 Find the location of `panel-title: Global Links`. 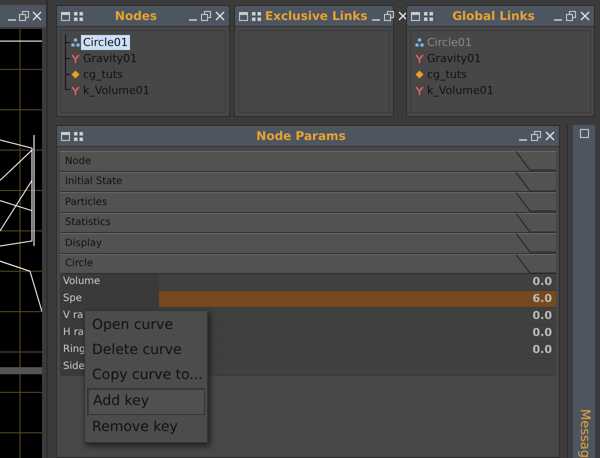

panel-title: Global Links is located at coordinates (493, 16).